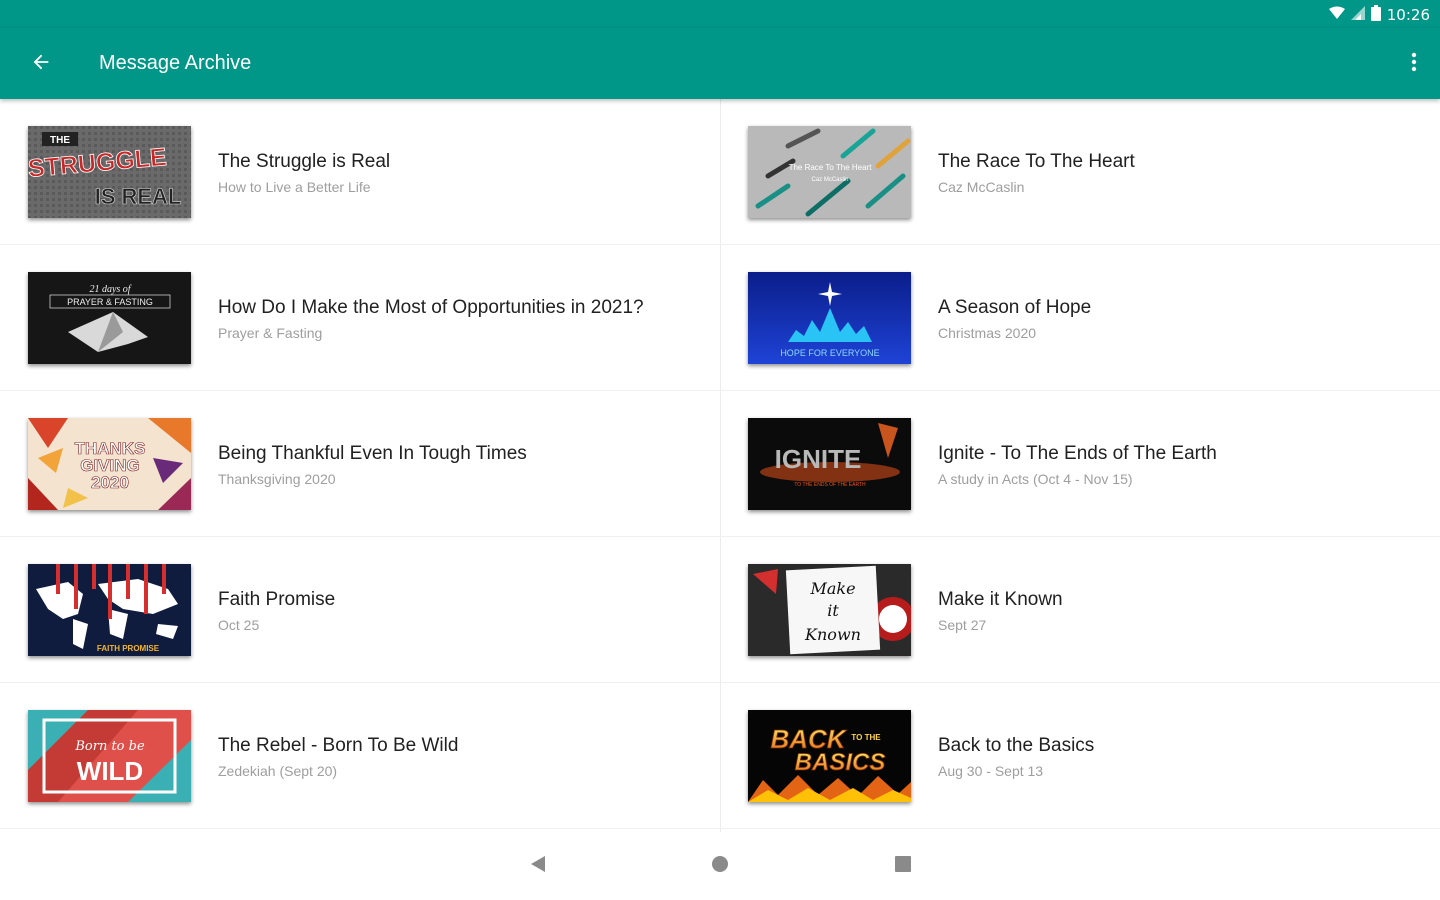 The image size is (1440, 900). I want to click on nav-back-icon, so click(538, 866).